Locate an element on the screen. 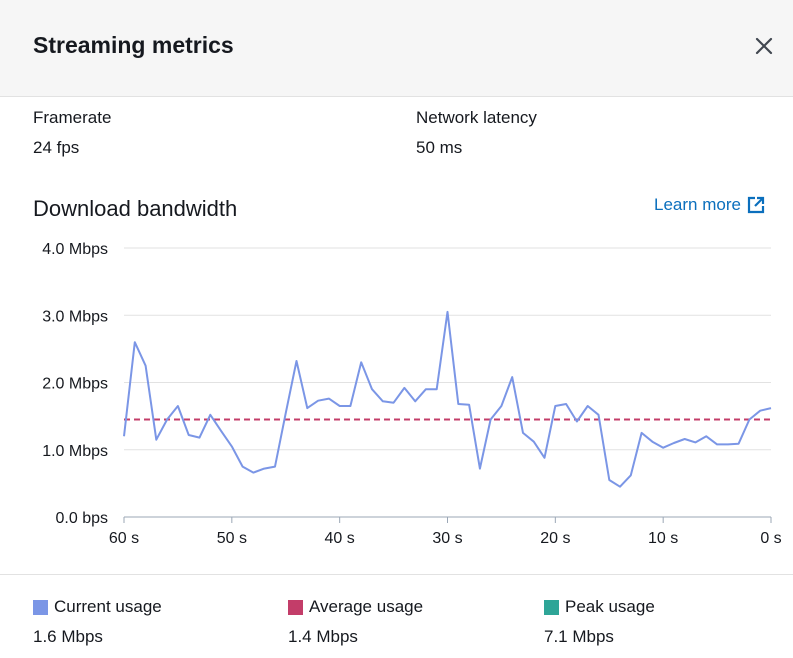 Image resolution: width=793 pixels, height=658 pixels. panel-title: Streaming metrics is located at coordinates (133, 45).